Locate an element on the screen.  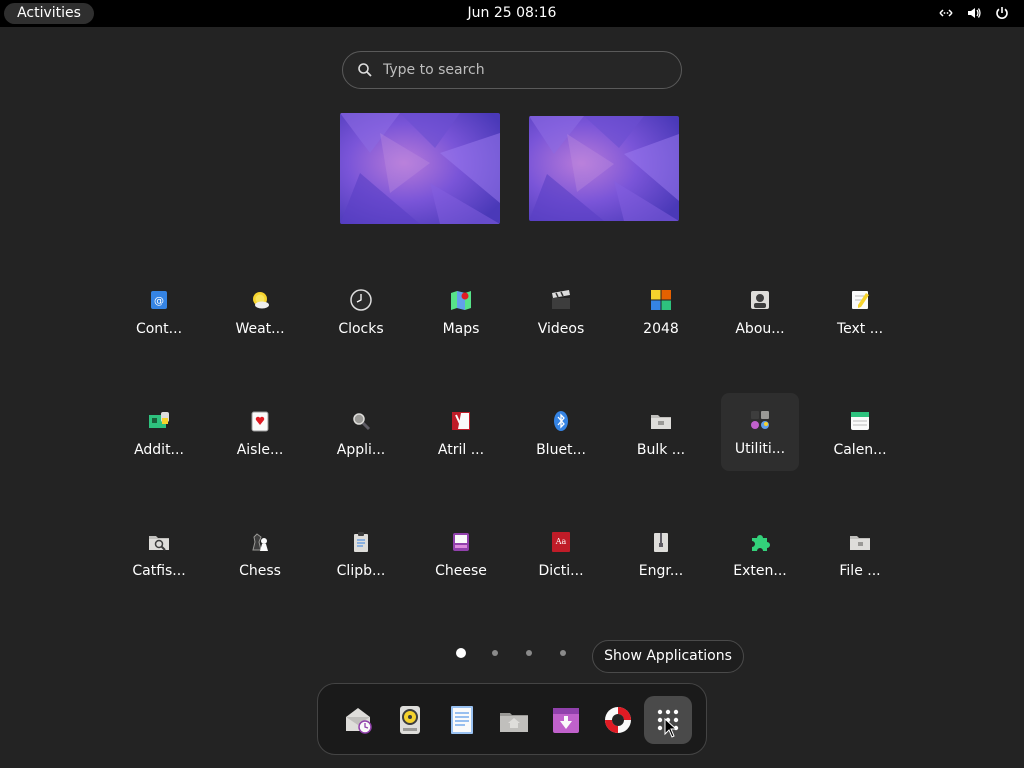
rhythmbox-icon is located at coordinates (410, 720).